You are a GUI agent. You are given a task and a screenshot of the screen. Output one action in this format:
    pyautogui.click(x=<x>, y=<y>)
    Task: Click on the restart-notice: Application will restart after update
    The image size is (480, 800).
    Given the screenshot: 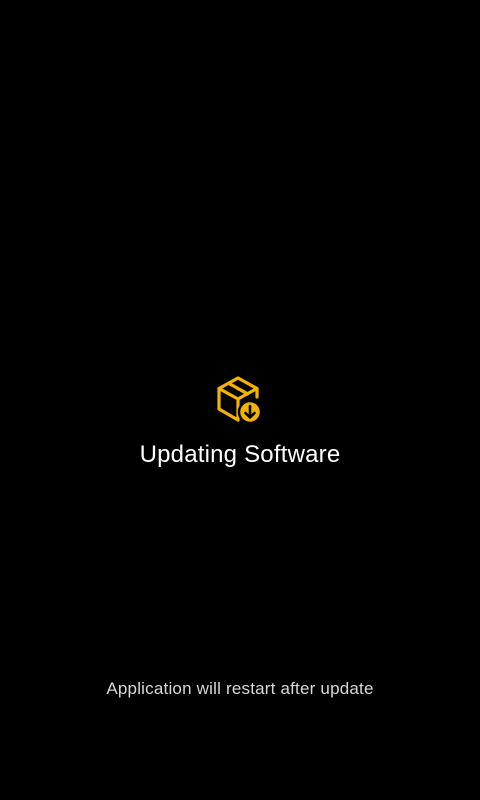 What is the action you would take?
    pyautogui.click(x=240, y=688)
    